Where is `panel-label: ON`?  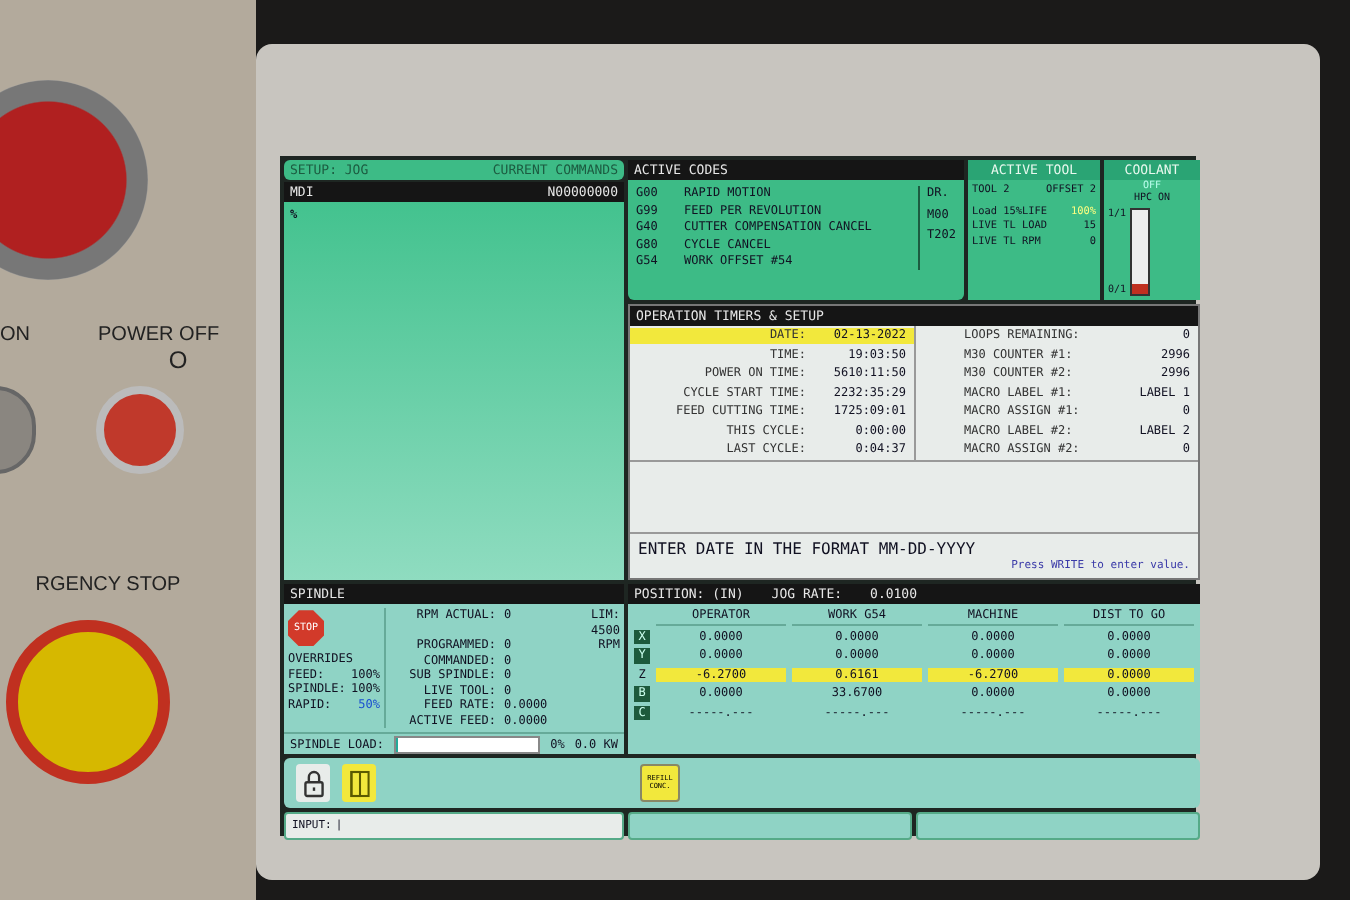 panel-label: ON is located at coordinates (15, 335).